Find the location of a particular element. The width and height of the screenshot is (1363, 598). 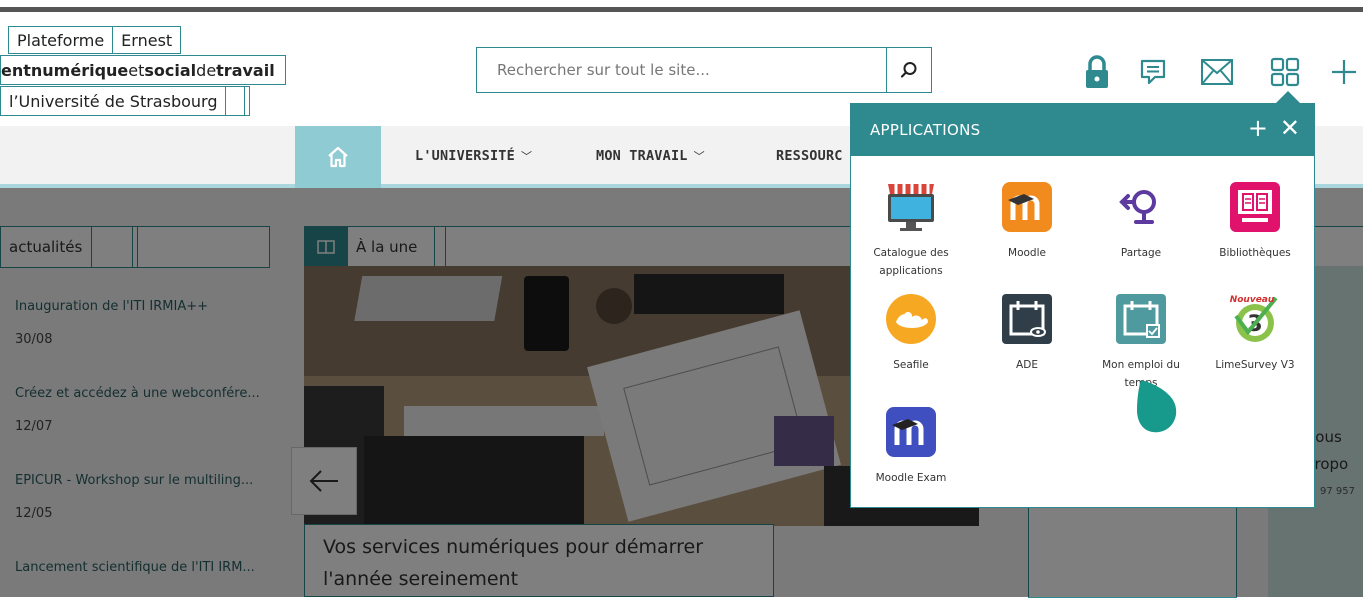

limesurvey-icon: 3 Nouveau is located at coordinates (1254, 318).